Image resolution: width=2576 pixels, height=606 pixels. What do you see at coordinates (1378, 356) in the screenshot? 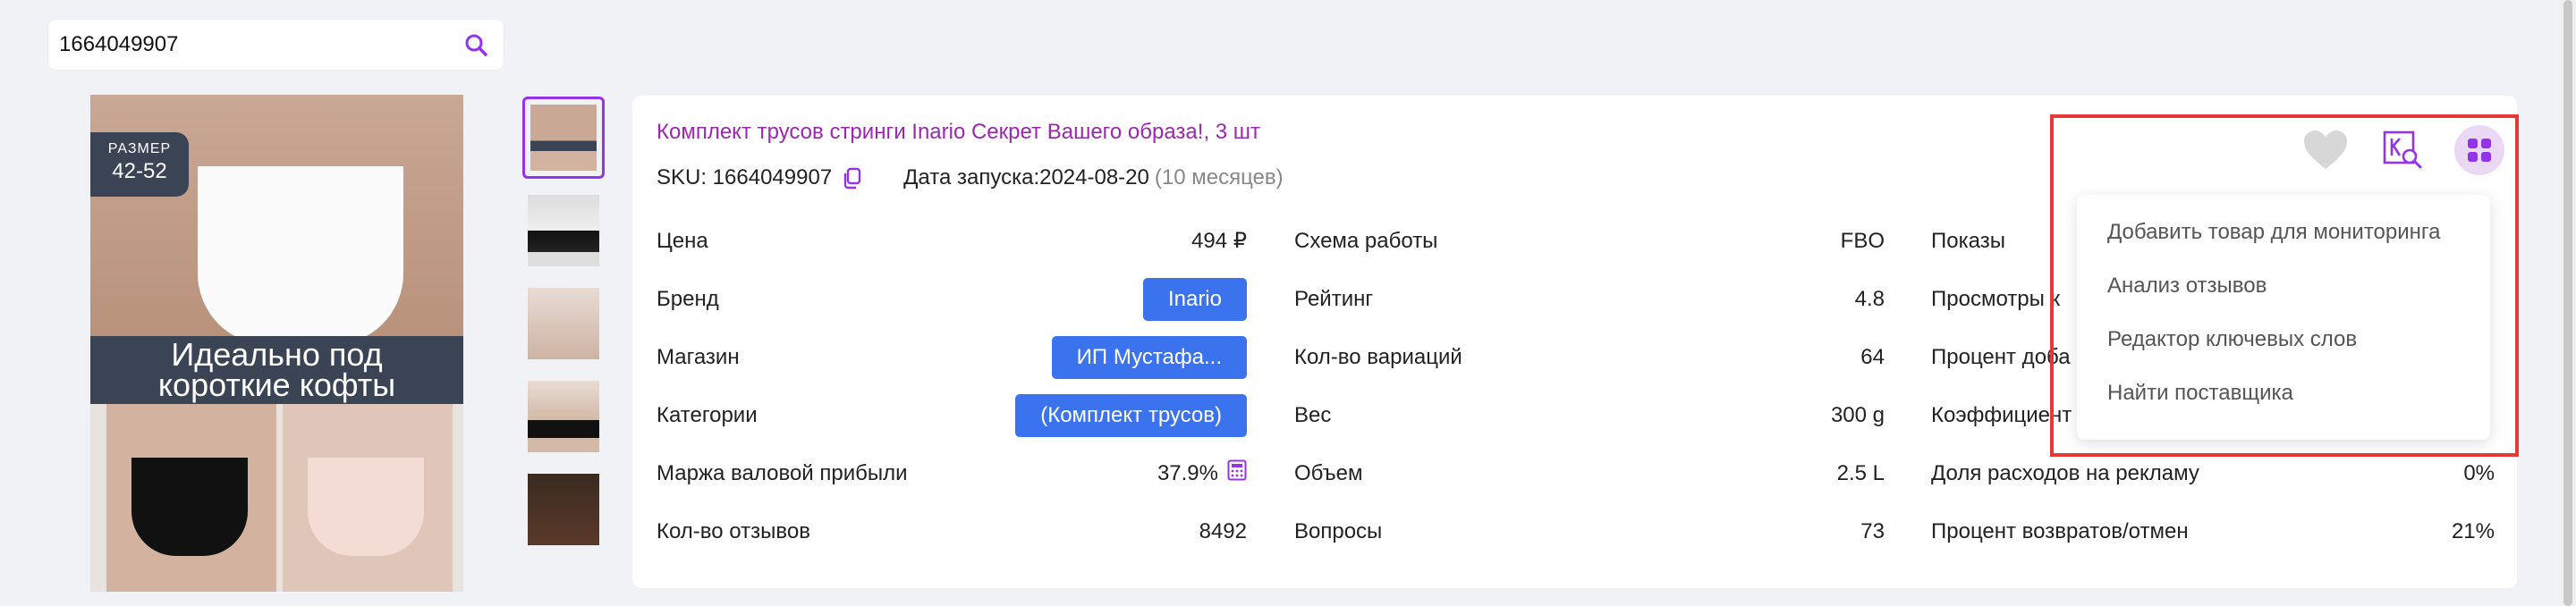
I see `row-label: Кол-во вариаций` at bounding box center [1378, 356].